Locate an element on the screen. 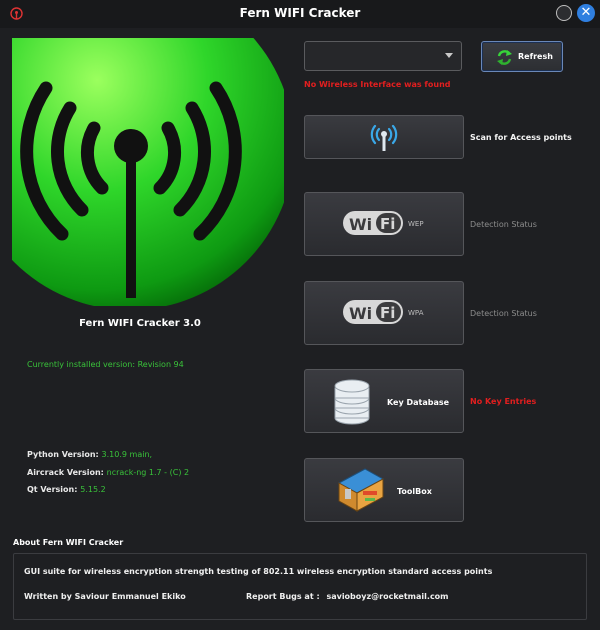  wpa-button: Wi Fi WPA is located at coordinates (384, 313).